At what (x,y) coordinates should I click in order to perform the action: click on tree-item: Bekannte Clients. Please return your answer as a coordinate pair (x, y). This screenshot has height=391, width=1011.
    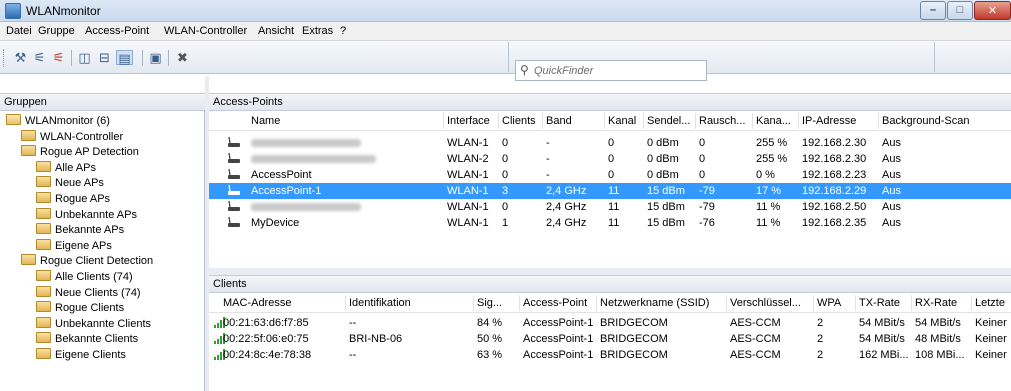
    Looking at the image, I should click on (87, 339).